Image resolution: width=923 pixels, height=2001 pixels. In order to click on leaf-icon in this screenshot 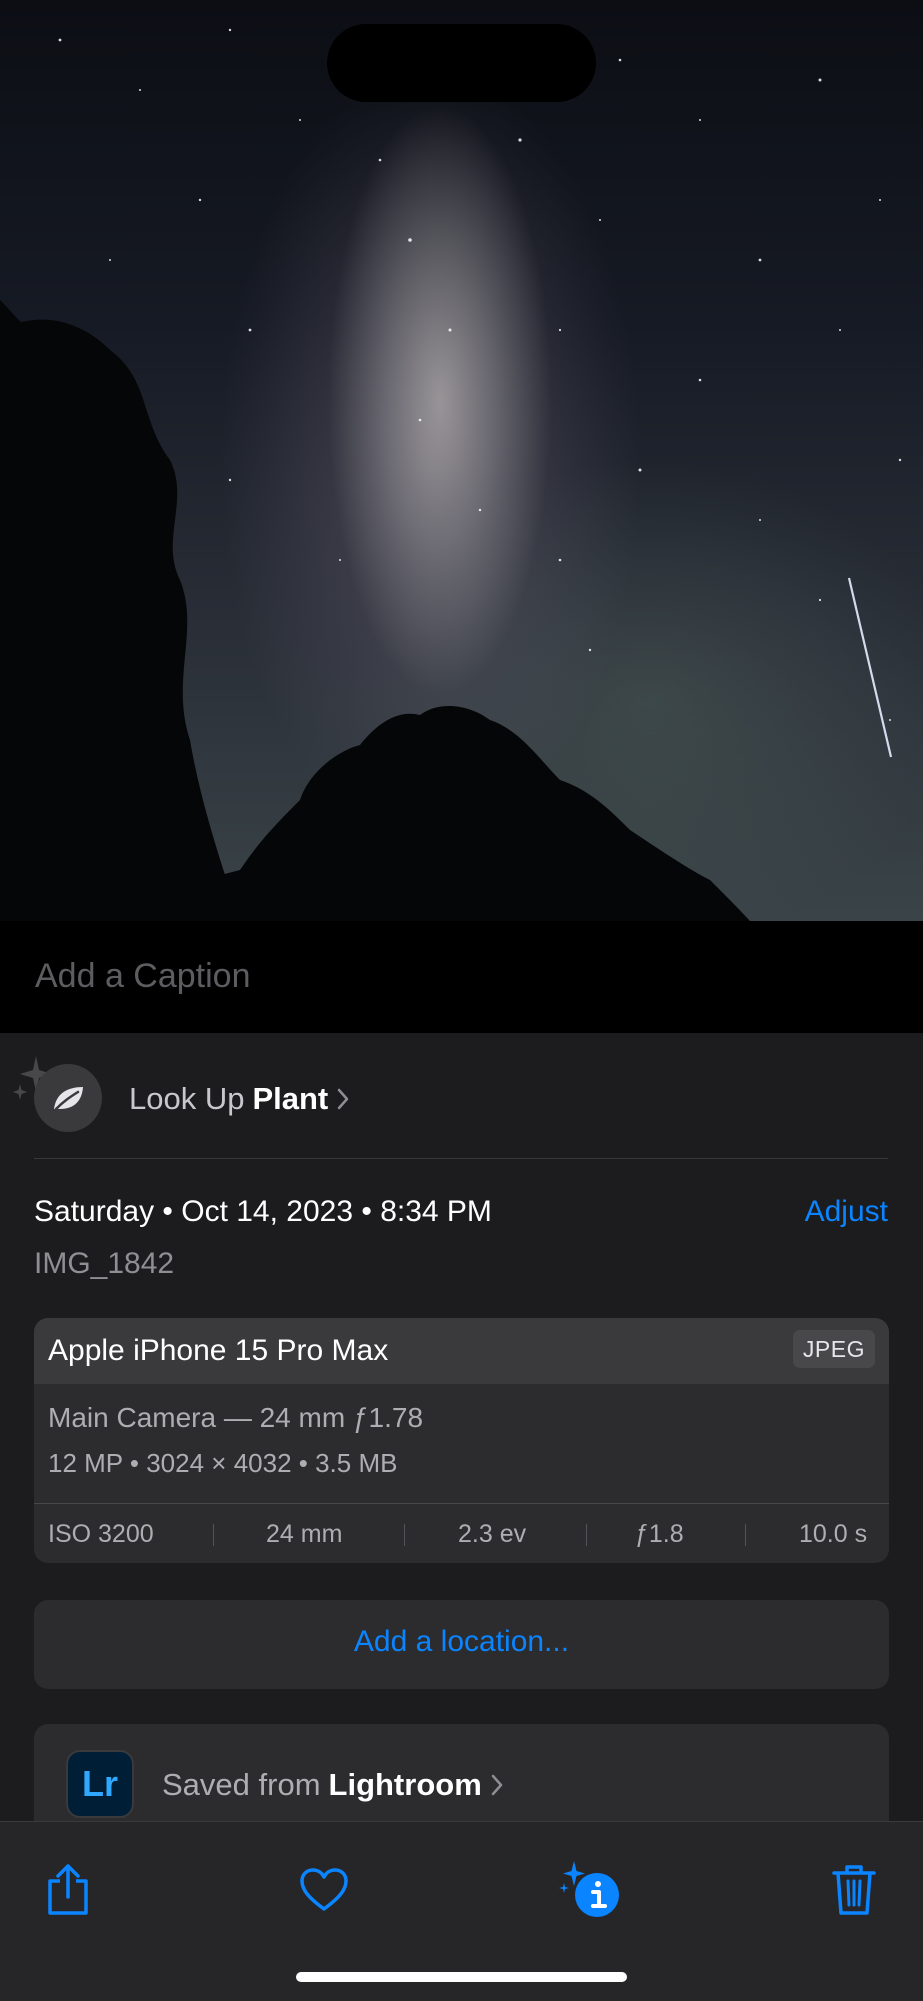, I will do `click(68, 1098)`.